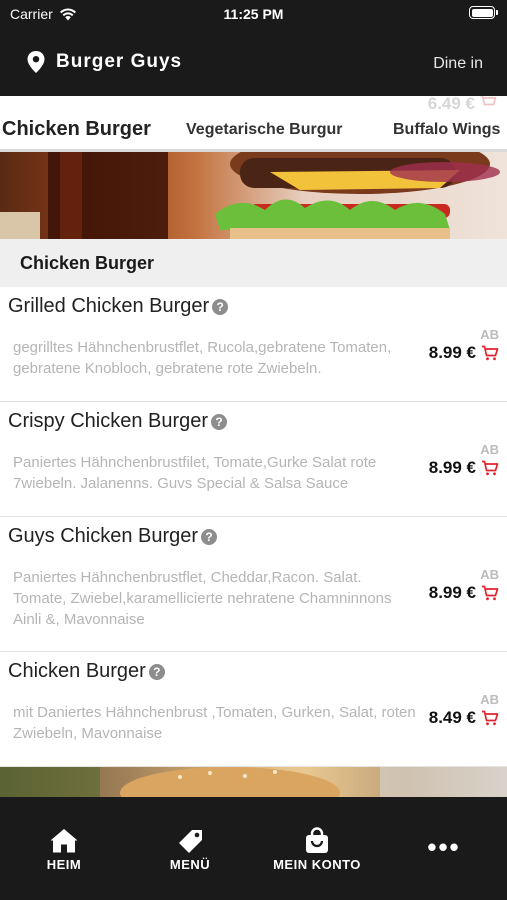 This screenshot has width=507, height=900. Describe the element at coordinates (119, 61) in the screenshot. I see `restaurant-name: Burger Guys` at that location.